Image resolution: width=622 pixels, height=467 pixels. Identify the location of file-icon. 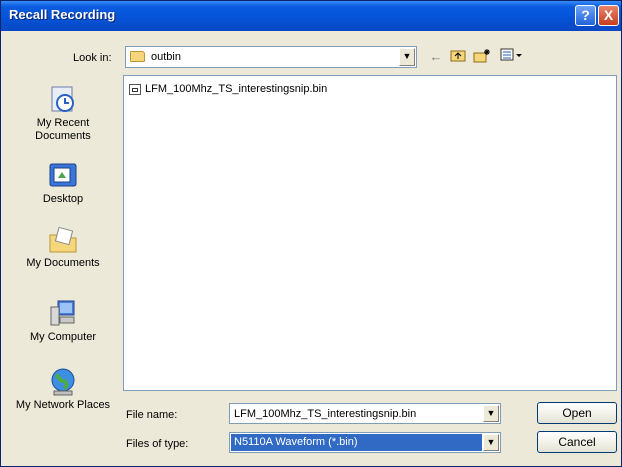
(135, 89).